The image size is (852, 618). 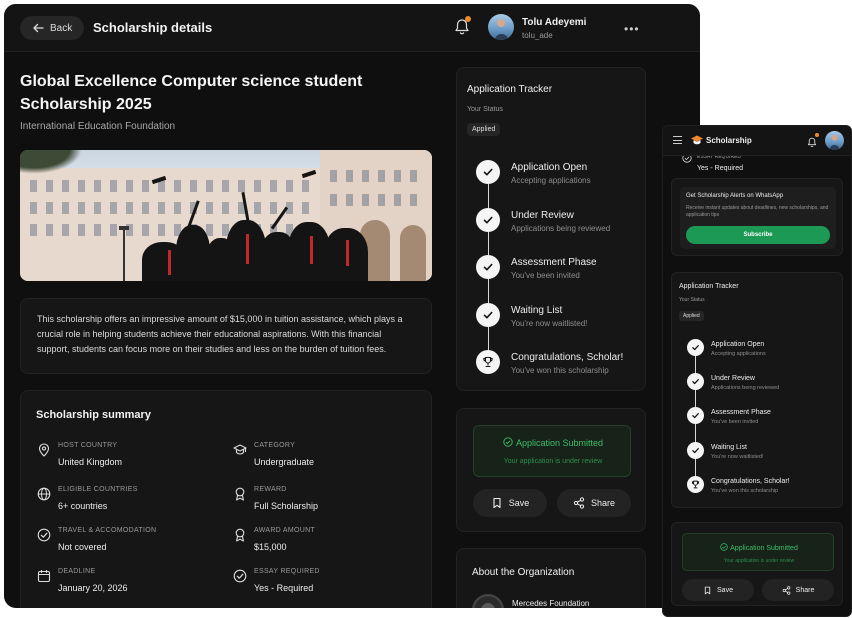 I want to click on summary-label: ELIGIBLE COUNTRIES, so click(x=98, y=489).